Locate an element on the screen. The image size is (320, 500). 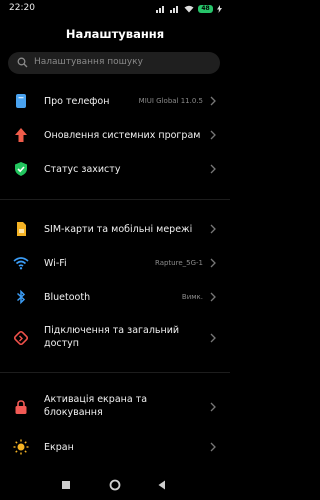
settings-item-bluetooth: Bluetooth Вимк. is located at coordinates (115, 297).